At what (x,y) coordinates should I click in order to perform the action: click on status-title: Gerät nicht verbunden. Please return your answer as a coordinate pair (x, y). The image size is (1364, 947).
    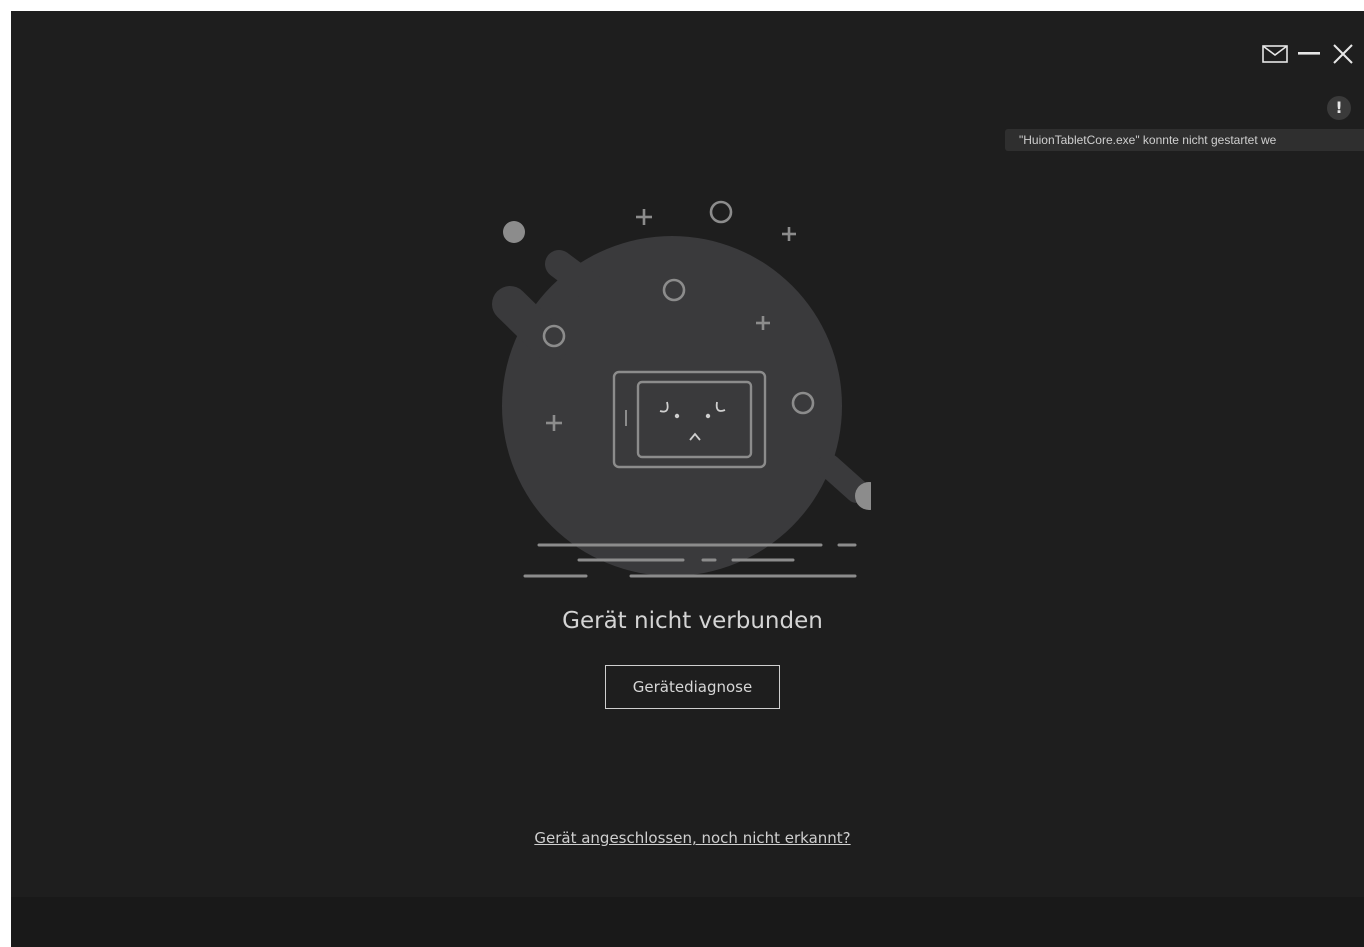
    Looking at the image, I should click on (692, 621).